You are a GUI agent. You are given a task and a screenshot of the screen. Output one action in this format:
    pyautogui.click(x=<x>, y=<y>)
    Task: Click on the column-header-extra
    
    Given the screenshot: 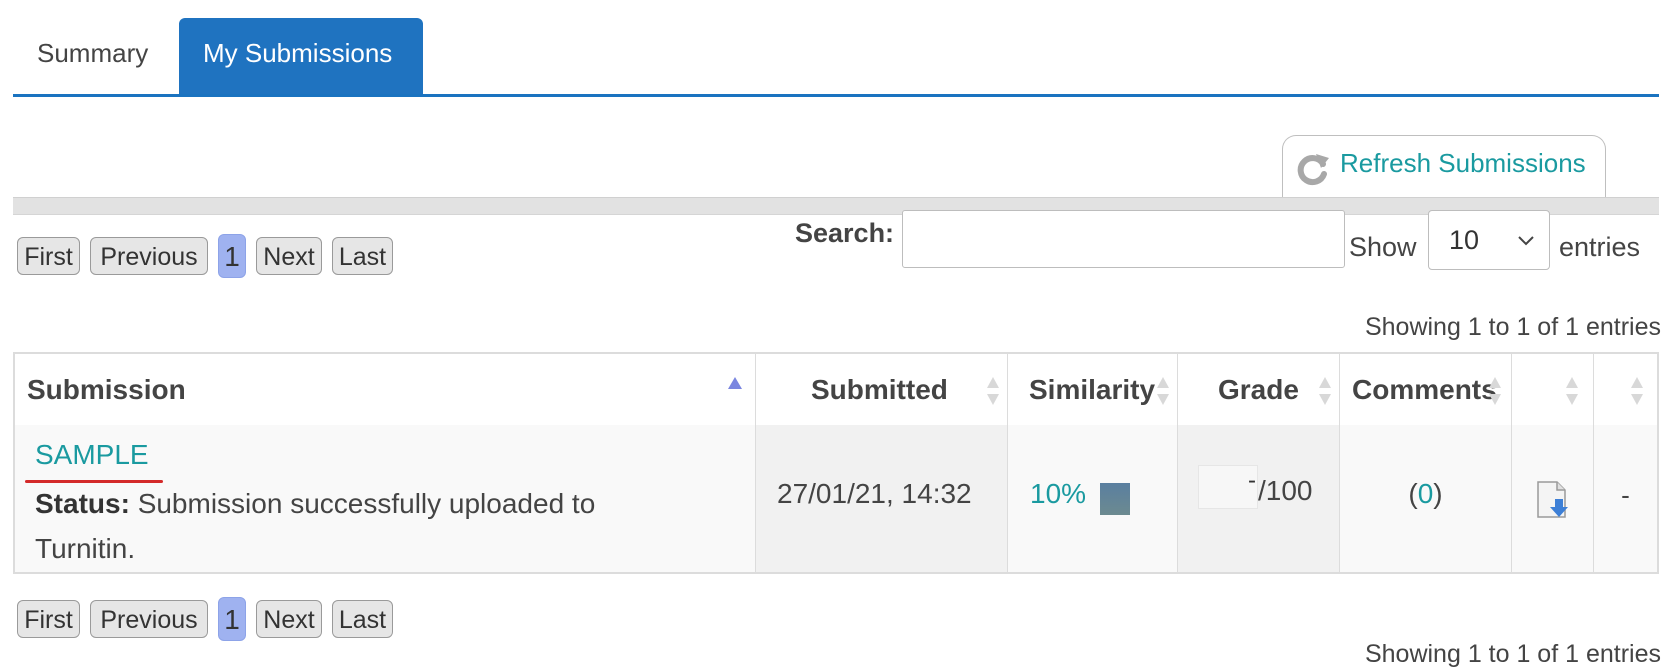 What is the action you would take?
    pyautogui.click(x=1625, y=389)
    